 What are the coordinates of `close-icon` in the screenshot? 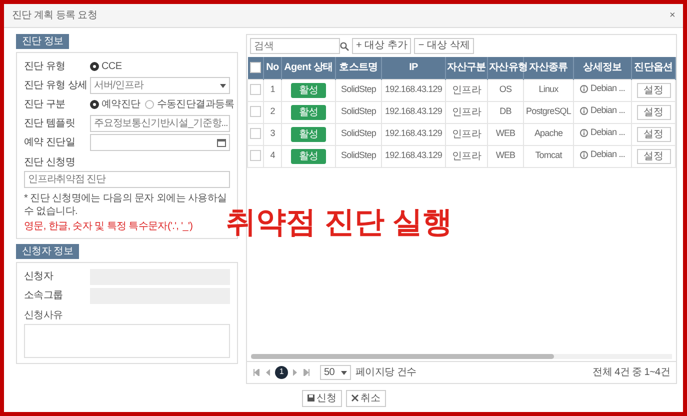 It's located at (354, 398).